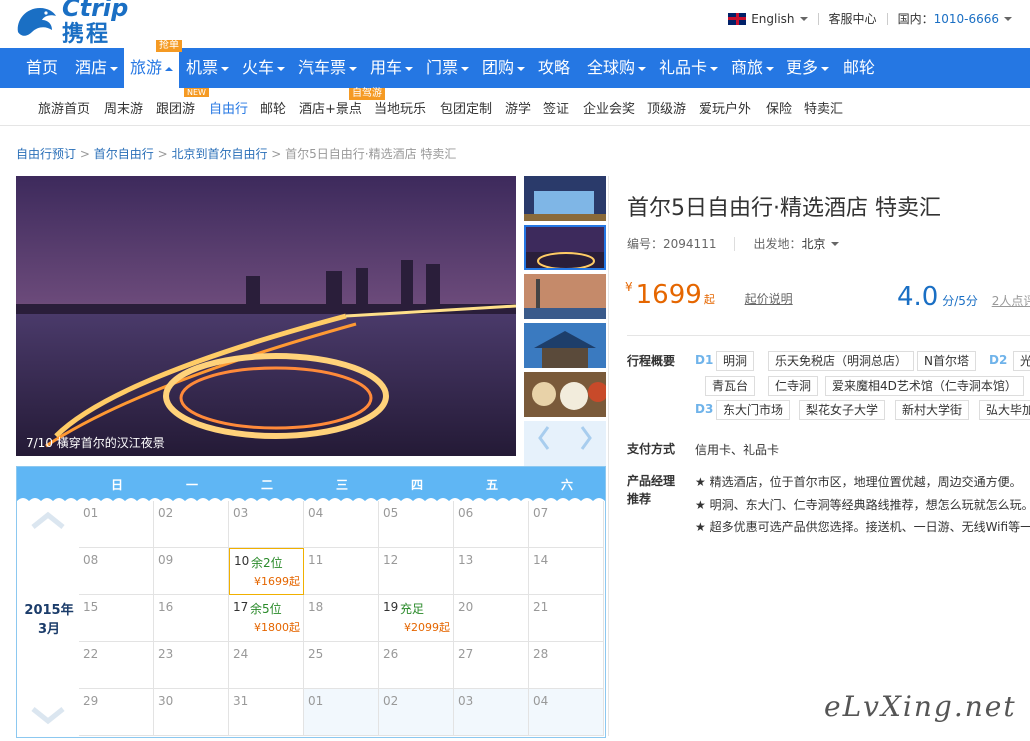  Describe the element at coordinates (565, 443) in the screenshot. I see `thumb-prev-button` at that location.